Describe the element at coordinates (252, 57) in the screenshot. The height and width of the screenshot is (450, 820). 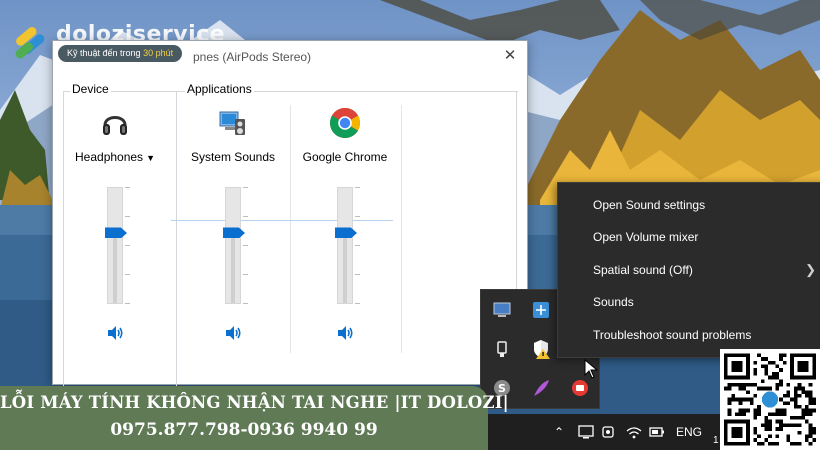
I see `mixer-title: pnes (AirPods Stereo)` at that location.